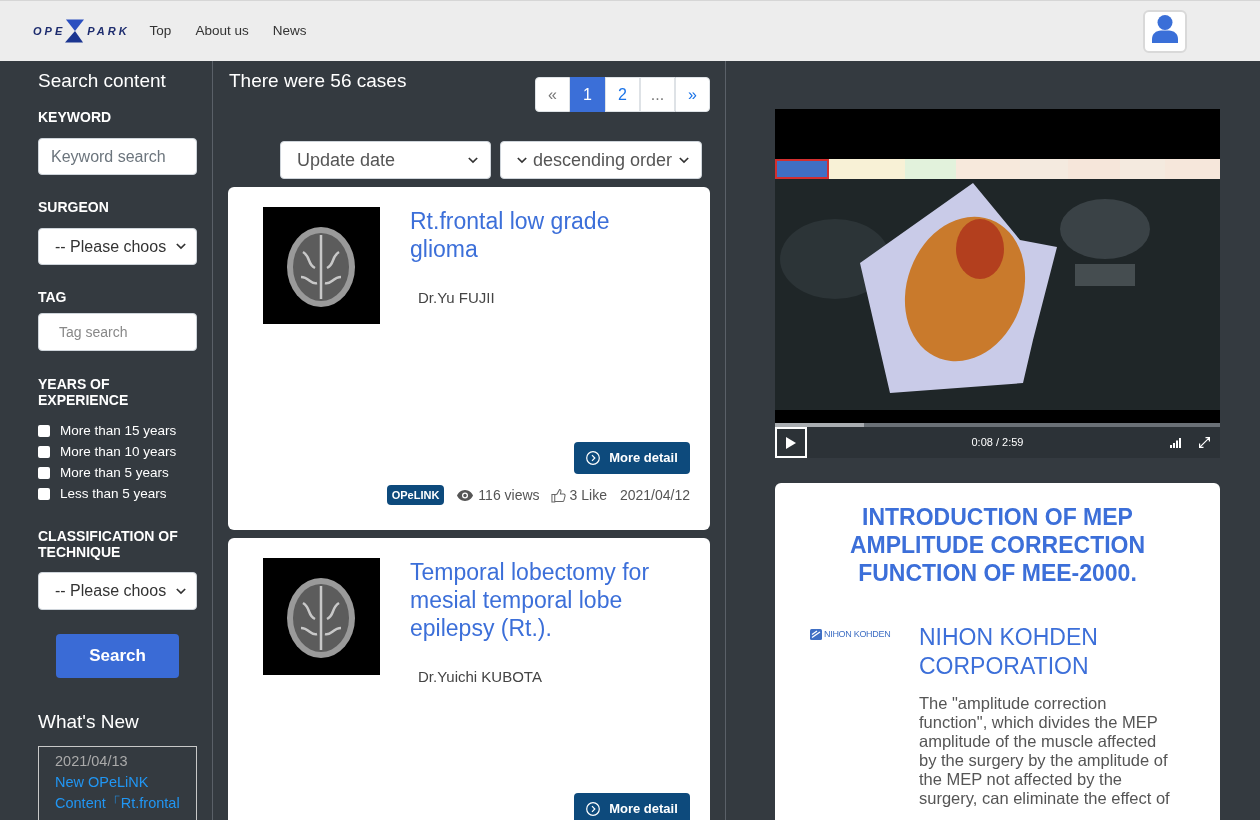 This screenshot has height=820, width=1260. What do you see at coordinates (465, 495) in the screenshot?
I see `eye-icon` at bounding box center [465, 495].